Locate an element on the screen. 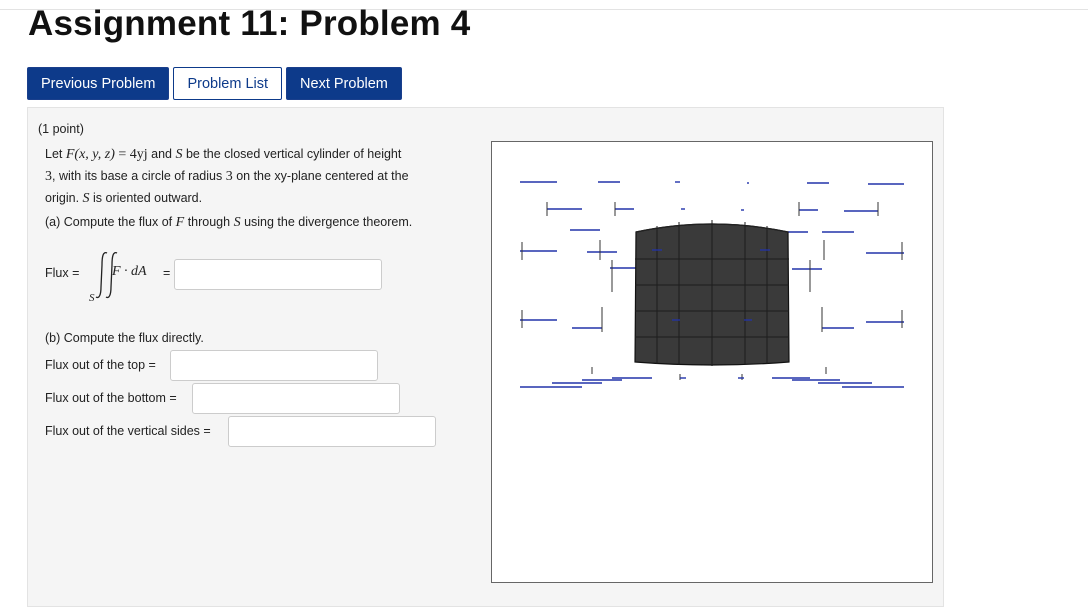 The image size is (1088, 607). text-and: and is located at coordinates (161, 154).